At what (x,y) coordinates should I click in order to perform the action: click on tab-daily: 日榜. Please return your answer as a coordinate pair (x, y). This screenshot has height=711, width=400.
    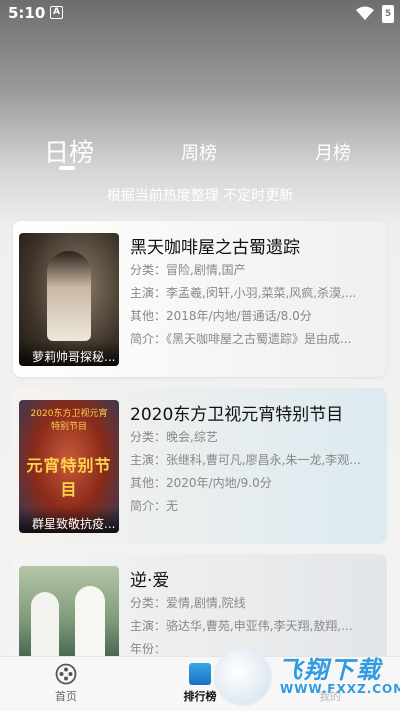
    Looking at the image, I should click on (69, 151).